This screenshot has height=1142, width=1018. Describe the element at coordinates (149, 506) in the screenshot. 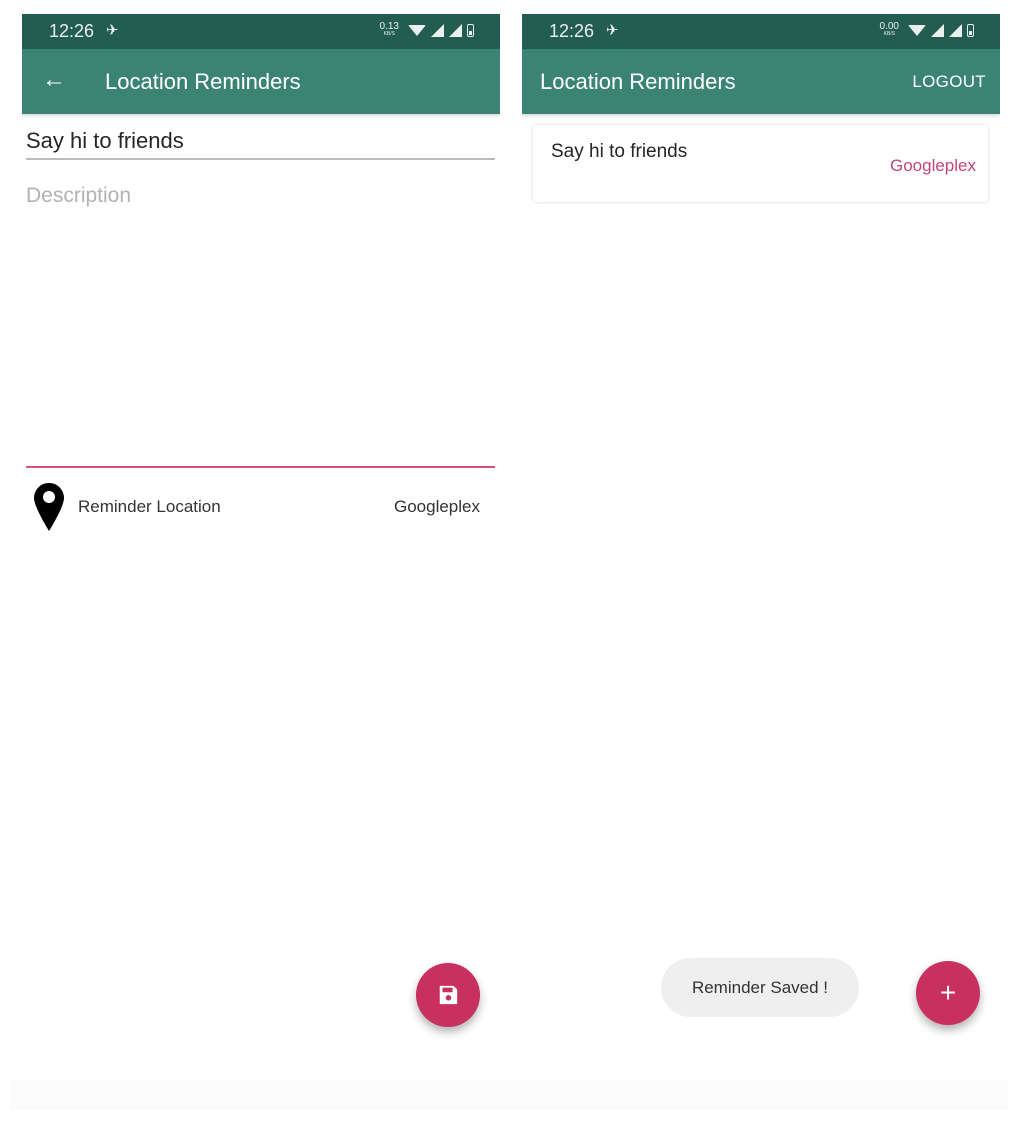

I see `location-label: Reminder Location` at that location.